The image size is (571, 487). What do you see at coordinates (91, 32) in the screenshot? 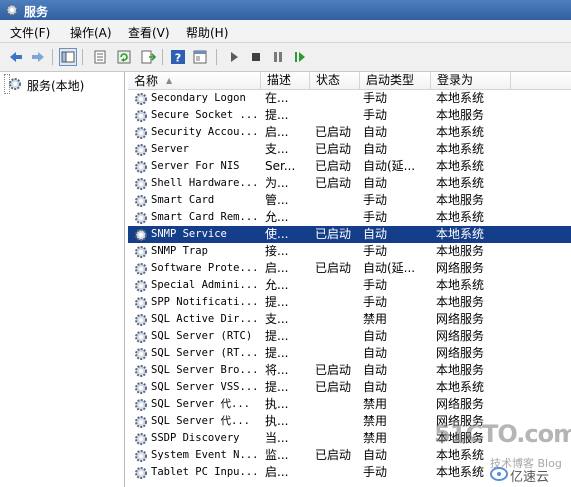
I see `menu-action: 操作(A)` at bounding box center [91, 32].